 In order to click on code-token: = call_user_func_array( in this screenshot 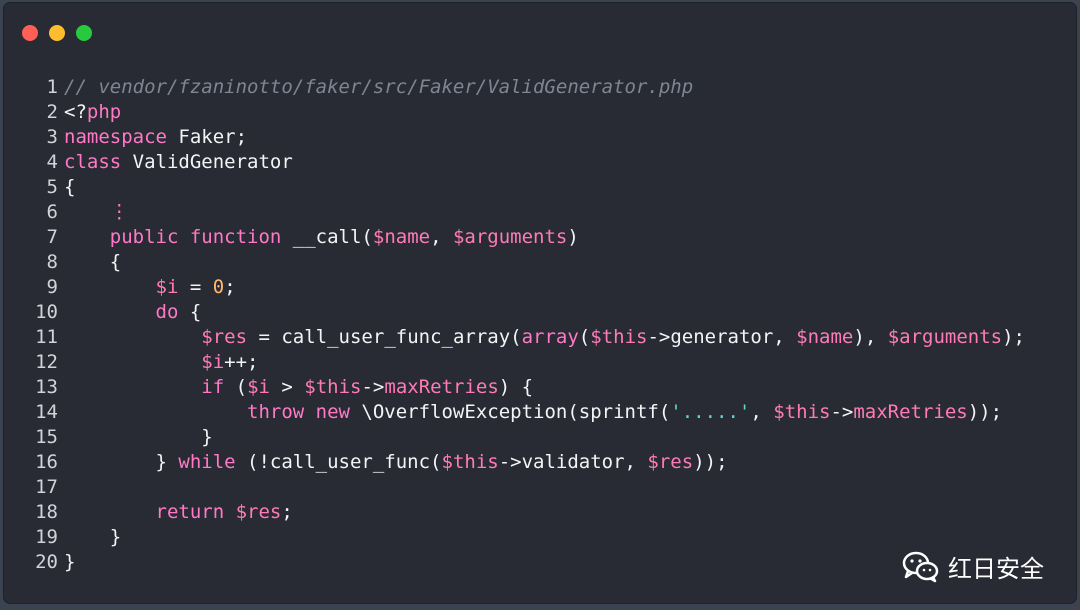, I will do `click(384, 337)`.